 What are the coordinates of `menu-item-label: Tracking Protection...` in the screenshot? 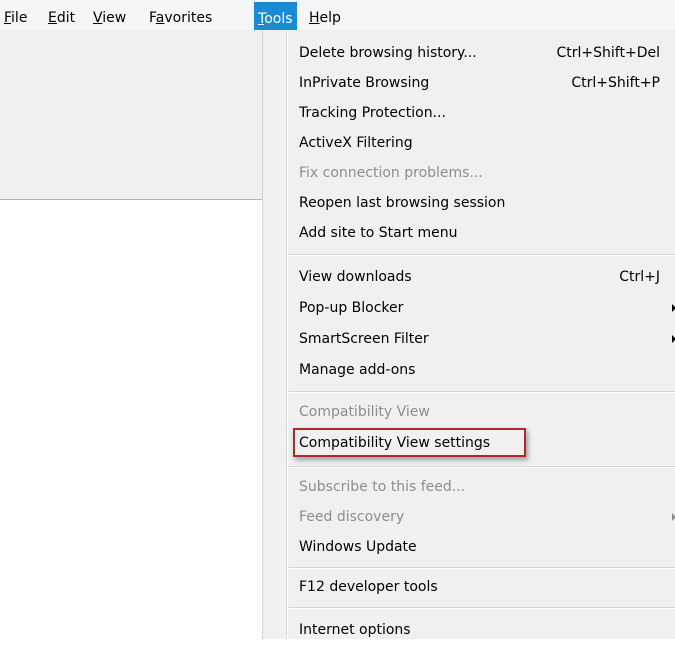 It's located at (372, 113).